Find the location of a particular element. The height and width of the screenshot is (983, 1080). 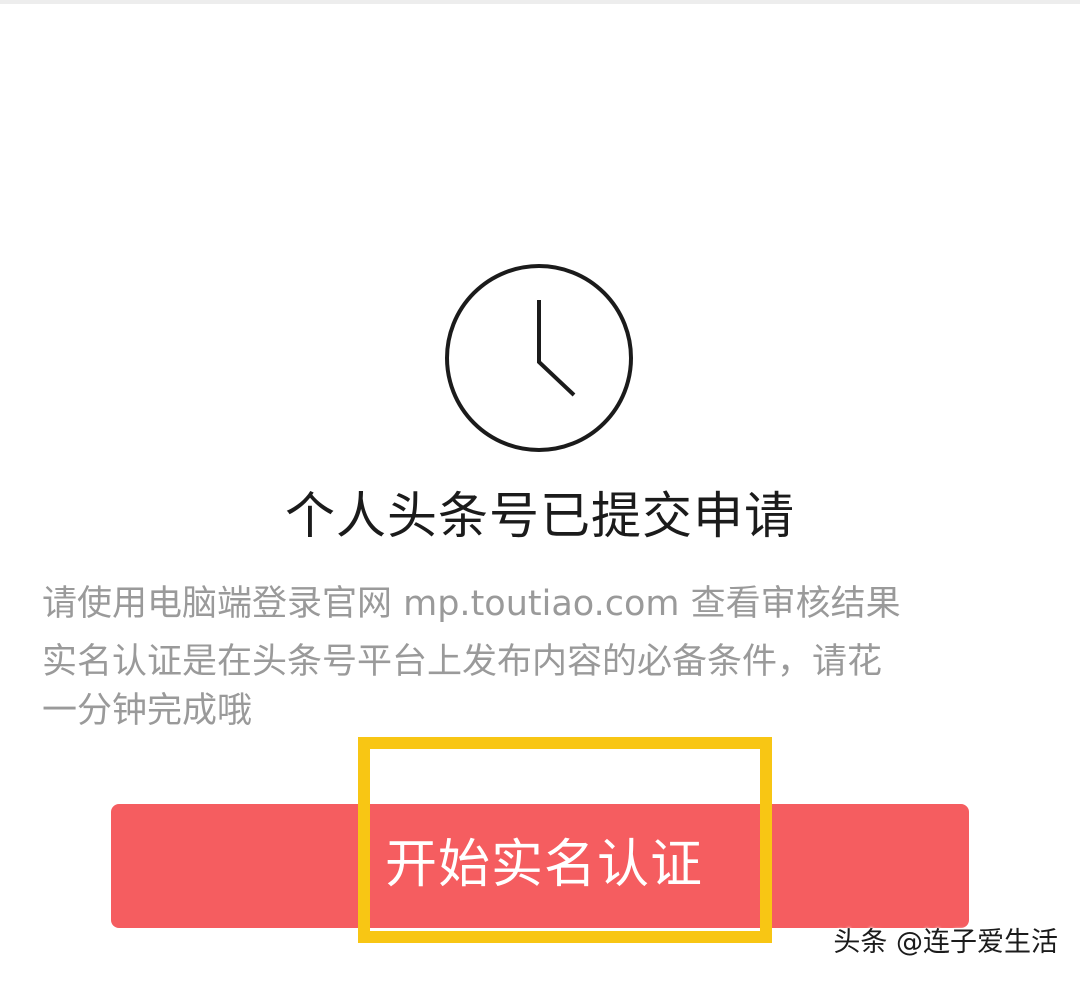

top-divider is located at coordinates (540, 2).